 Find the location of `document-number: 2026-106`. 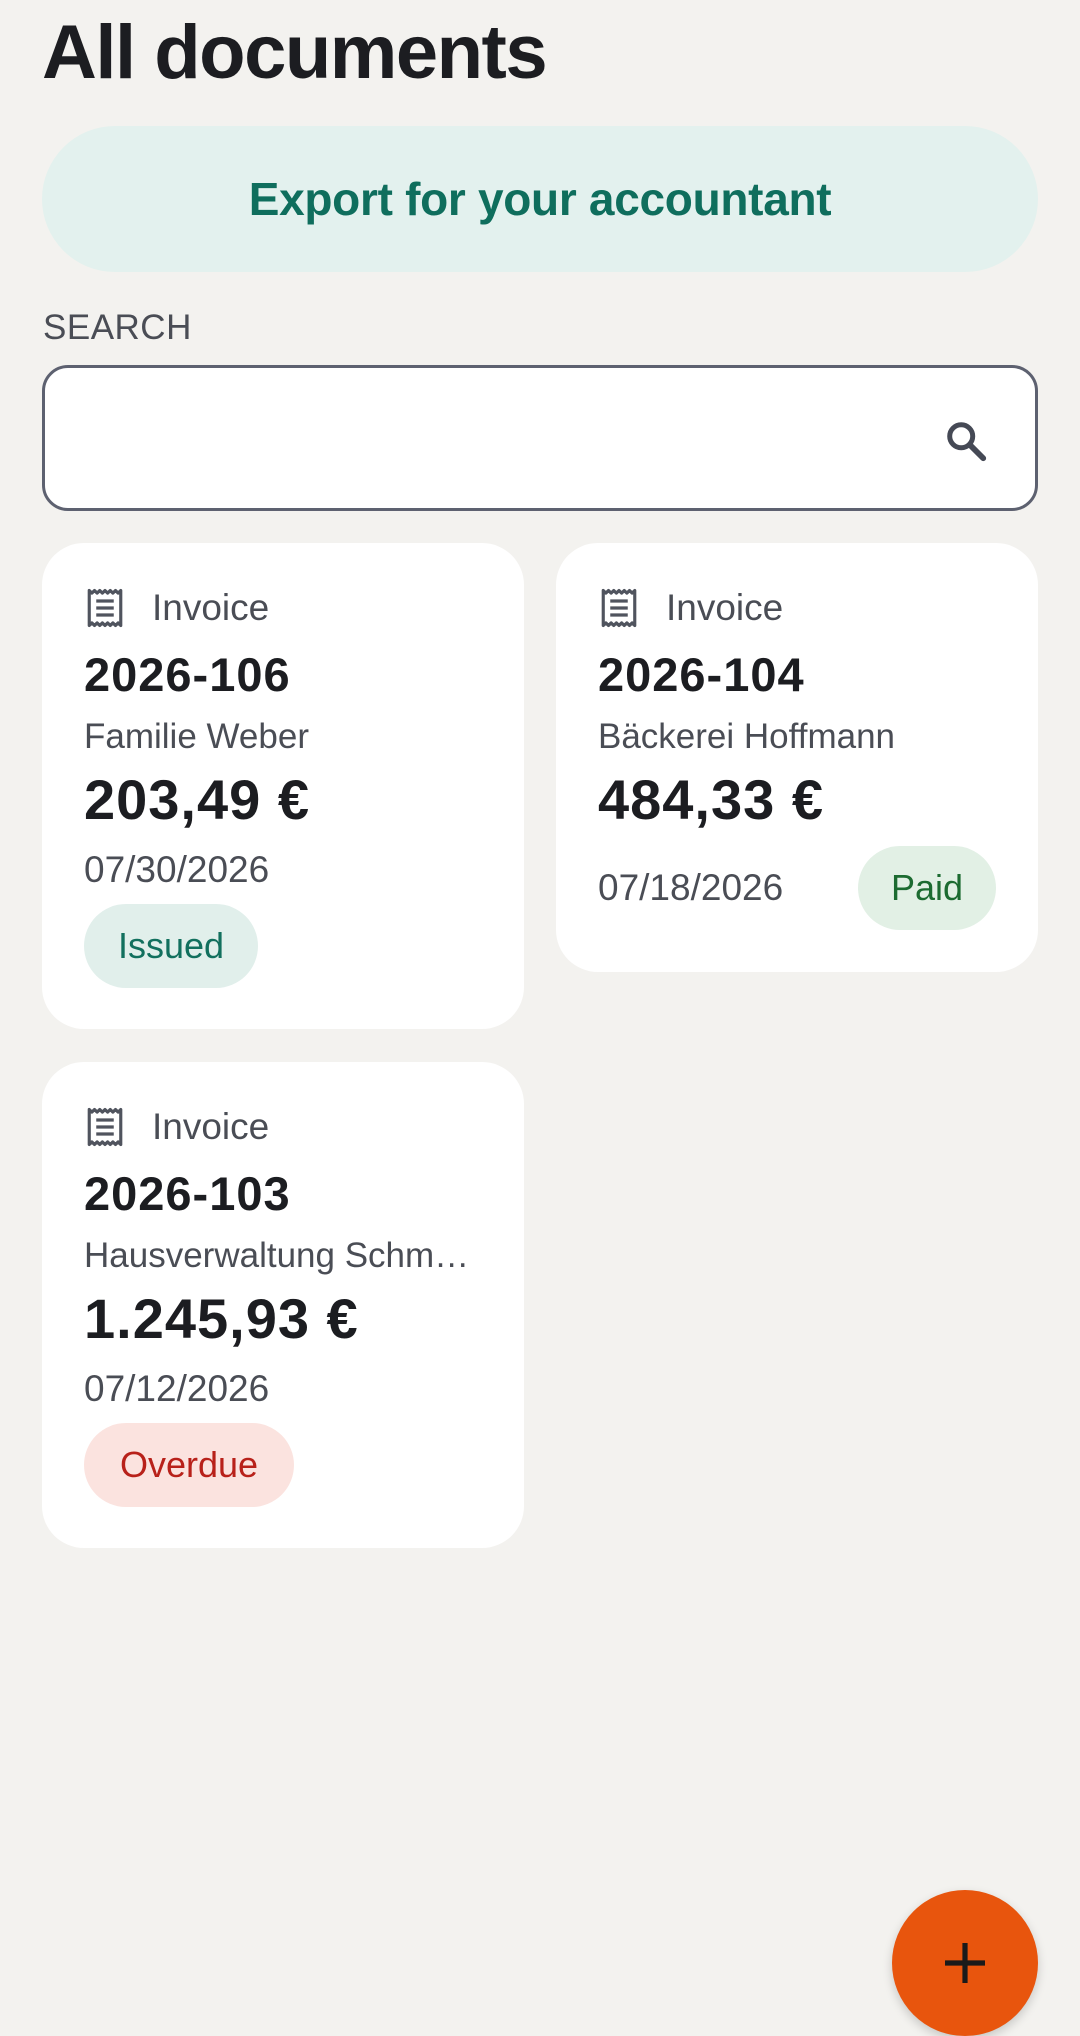

document-number: 2026-106 is located at coordinates (187, 674).